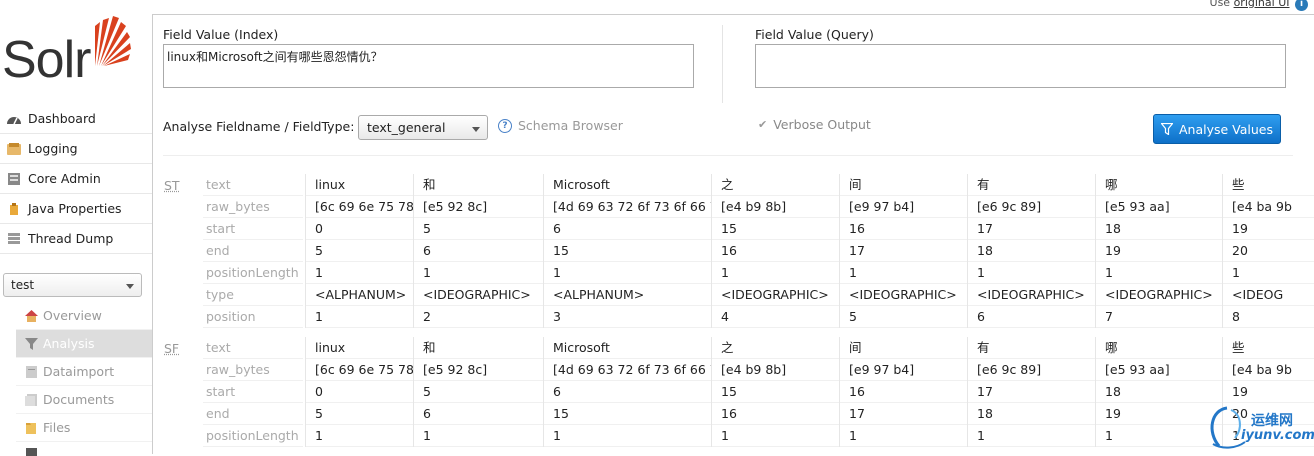 The image size is (1314, 456). What do you see at coordinates (423, 127) in the screenshot?
I see `fieldtype-select: text_general` at bounding box center [423, 127].